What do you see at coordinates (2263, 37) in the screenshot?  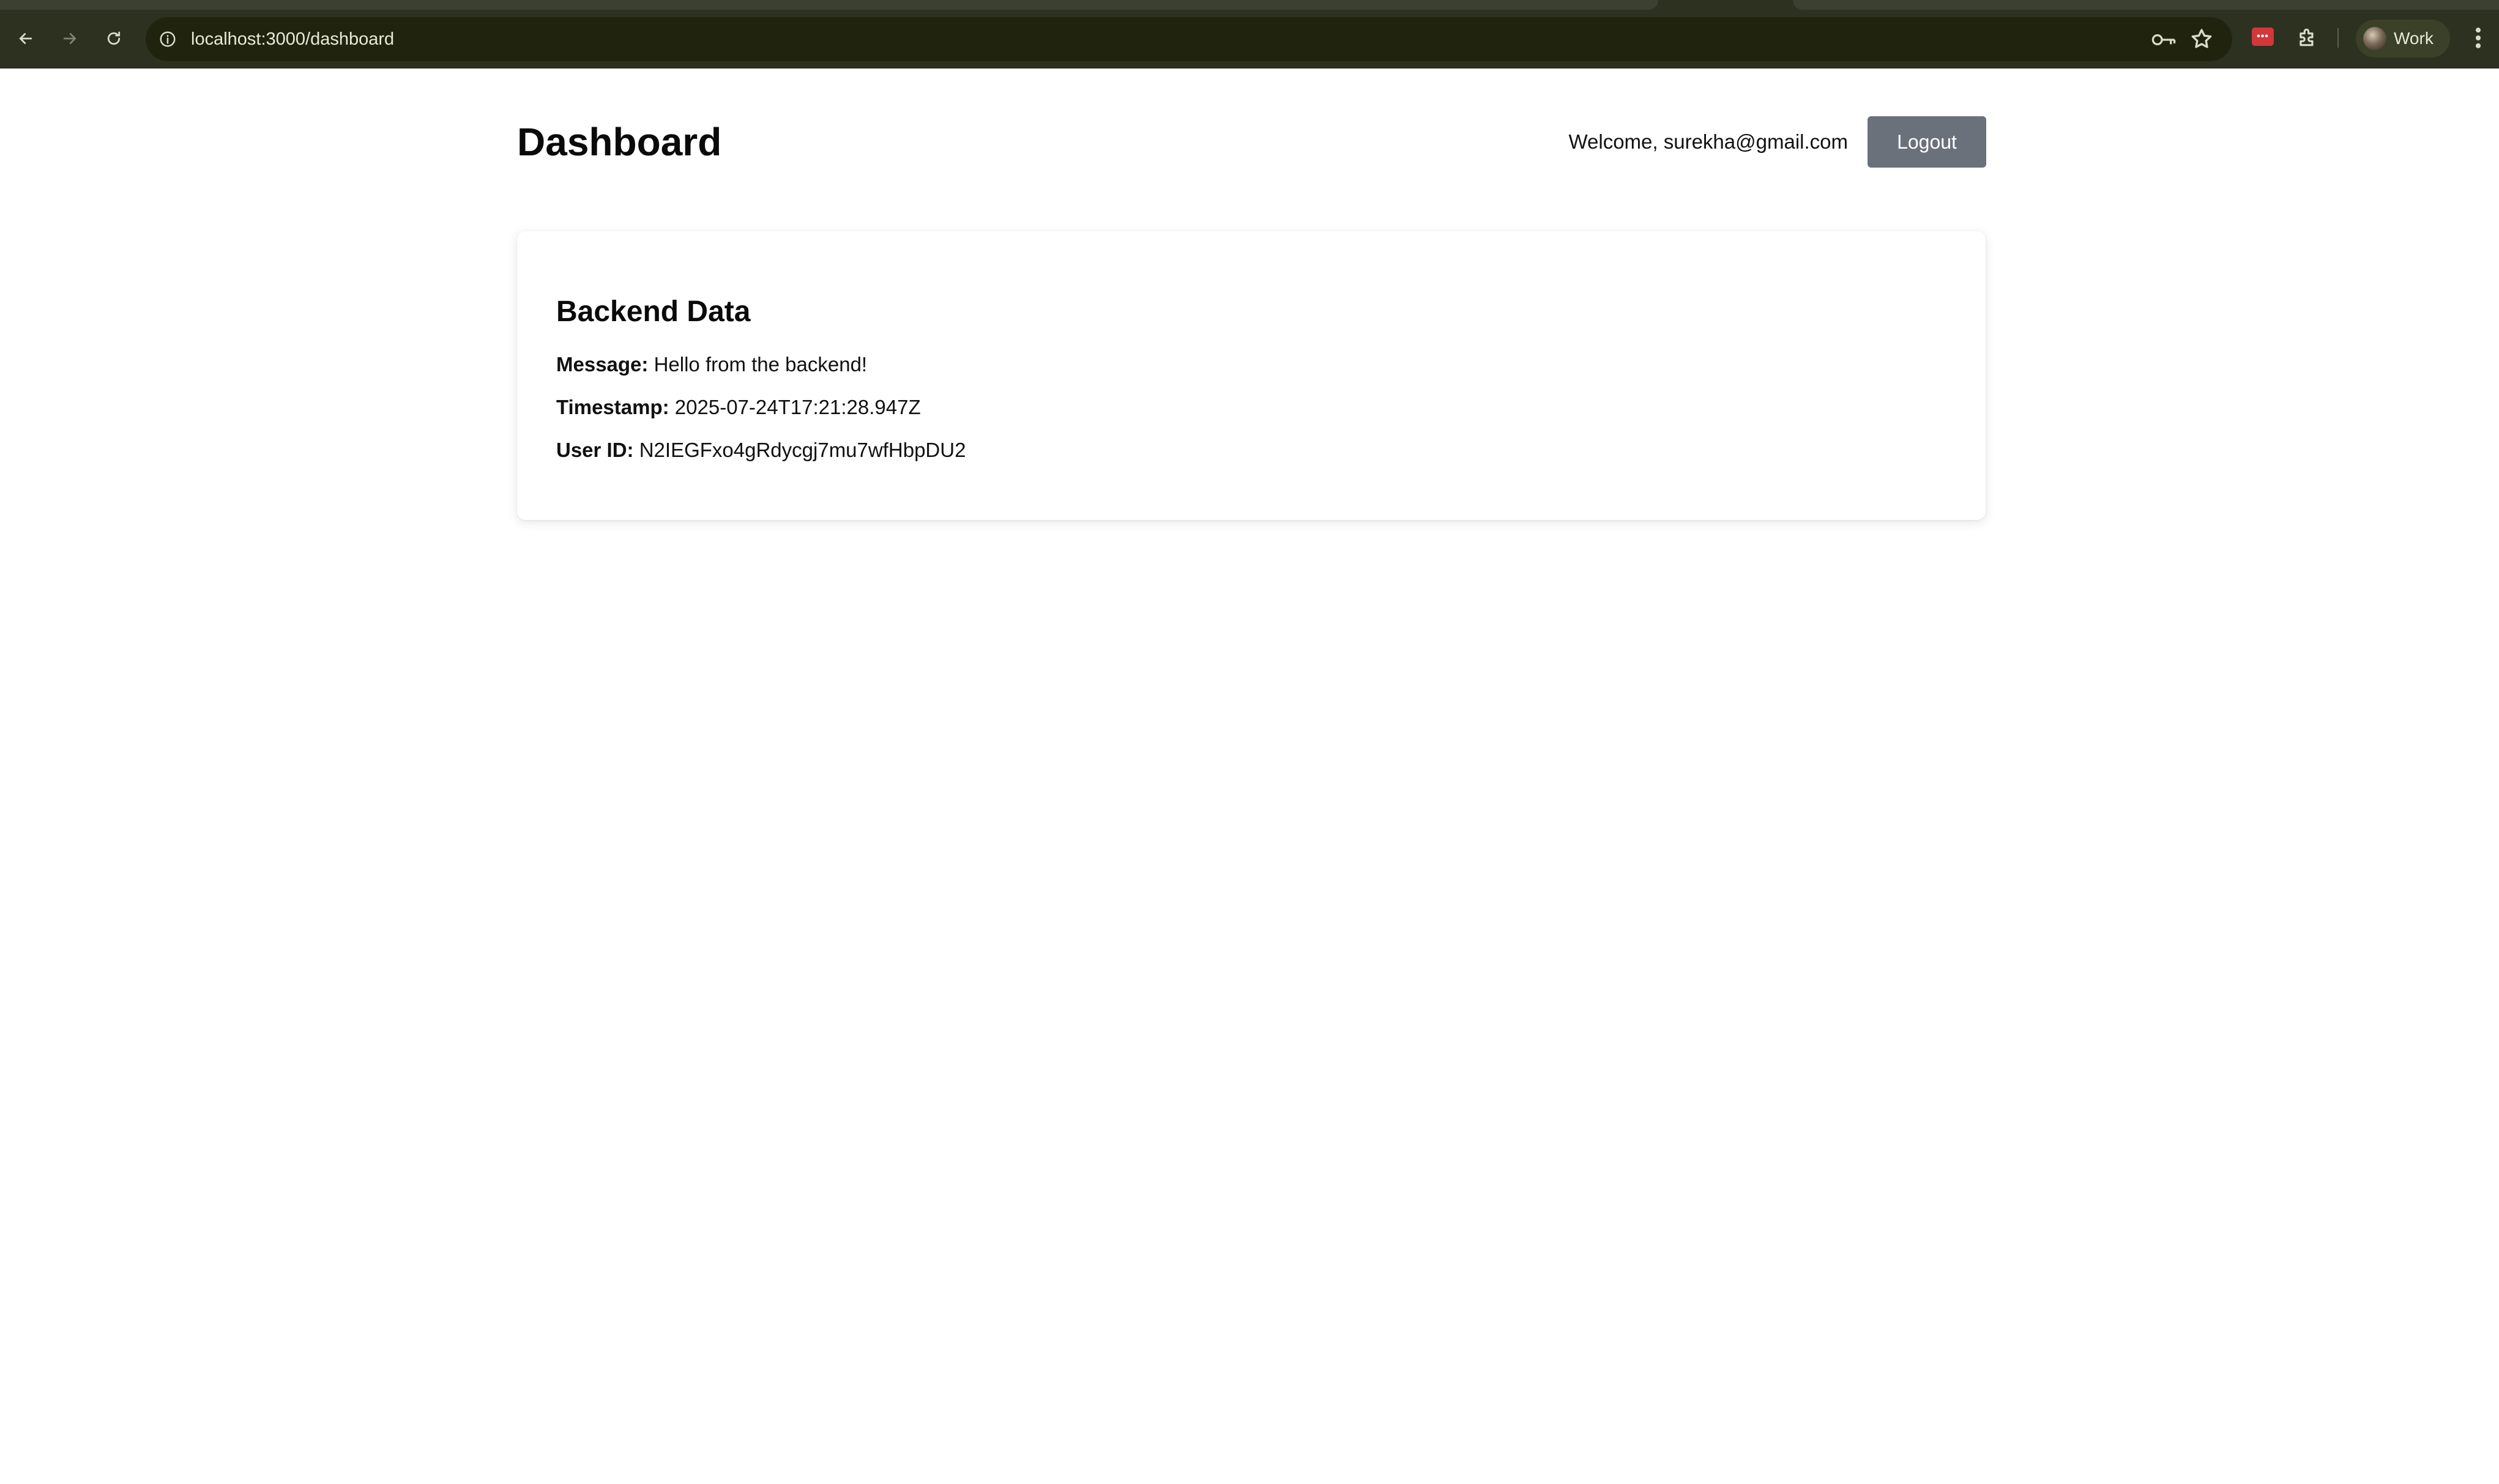 I see `extension-red-icon: •••` at bounding box center [2263, 37].